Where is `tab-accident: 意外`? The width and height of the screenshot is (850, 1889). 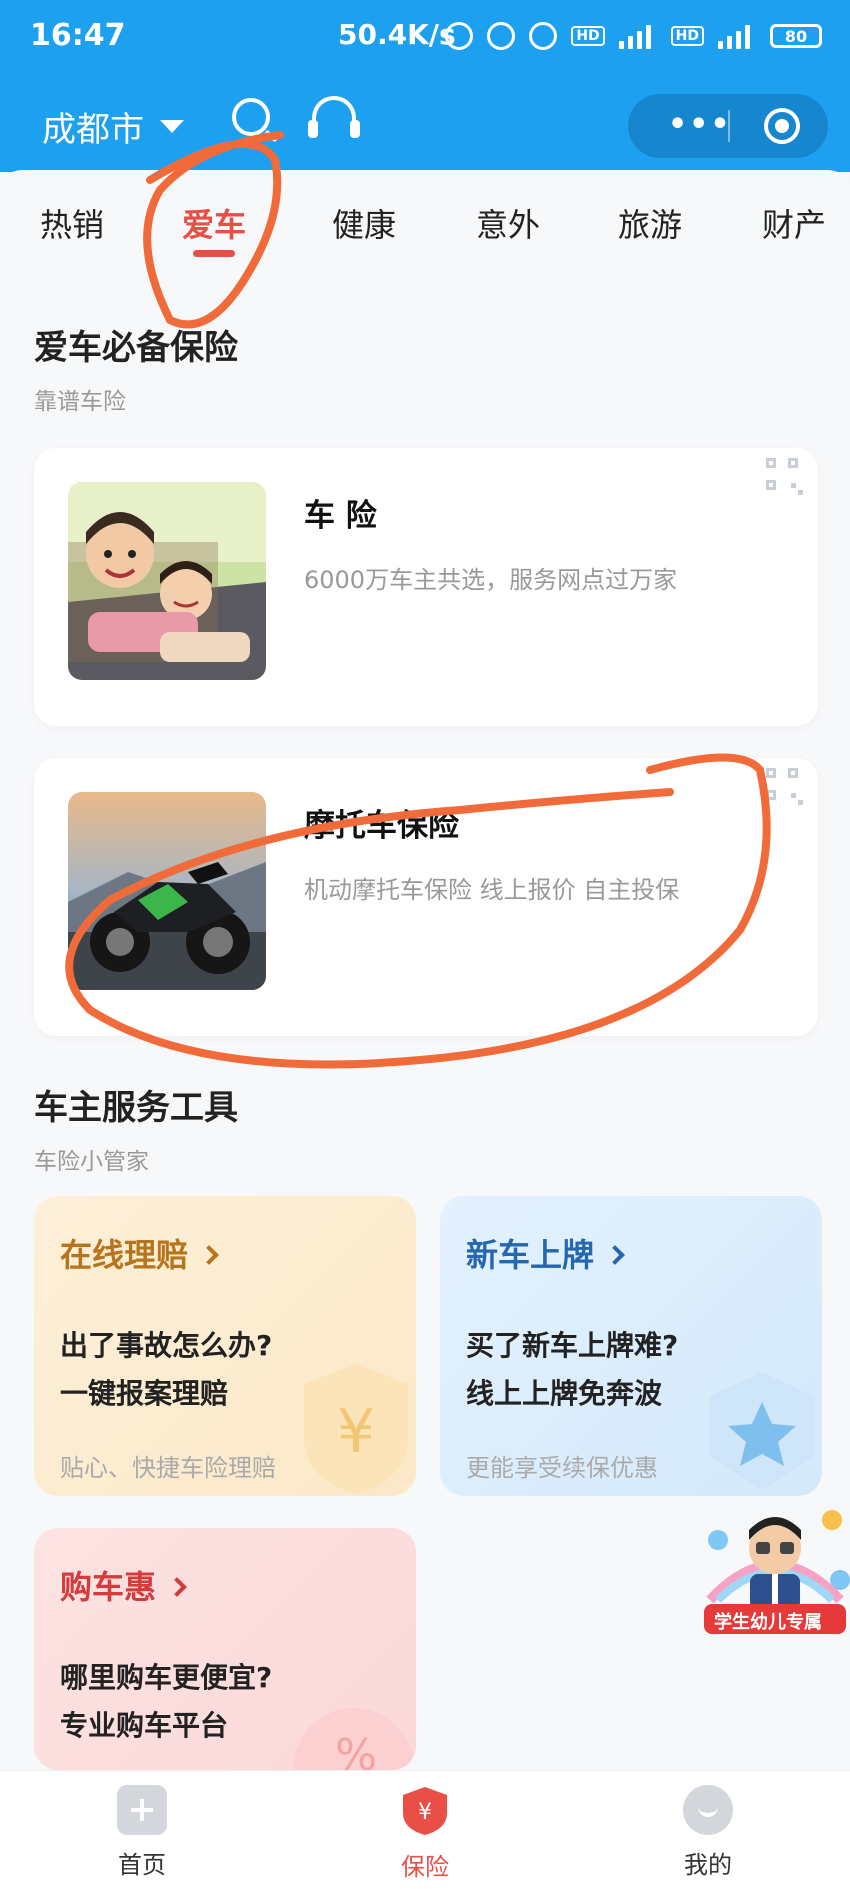 tab-accident: 意外 is located at coordinates (508, 223).